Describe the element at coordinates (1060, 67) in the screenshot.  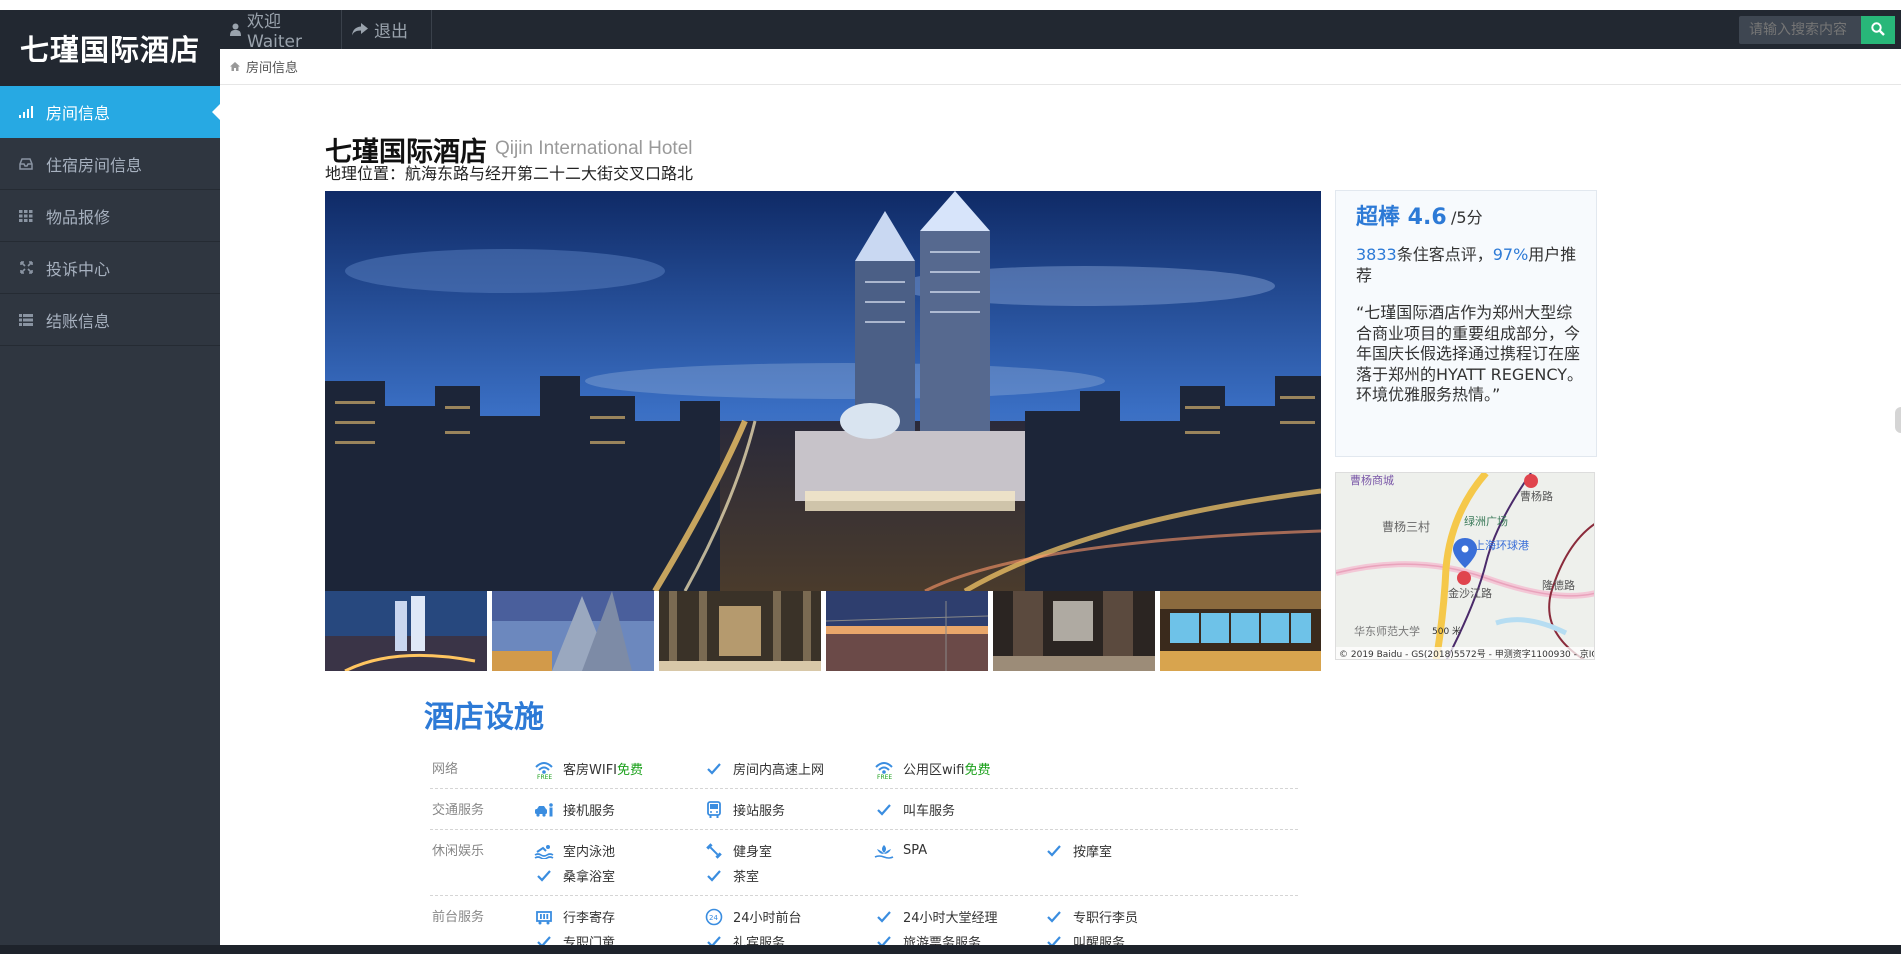
I see `breadcrumb: 房间信息` at that location.